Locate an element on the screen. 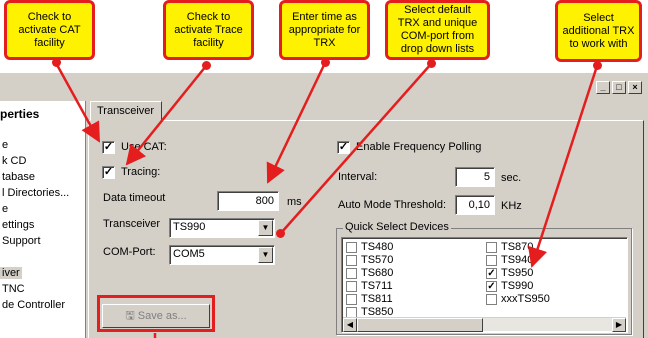 The height and width of the screenshot is (338, 648). interval-input: 5 is located at coordinates (475, 177).